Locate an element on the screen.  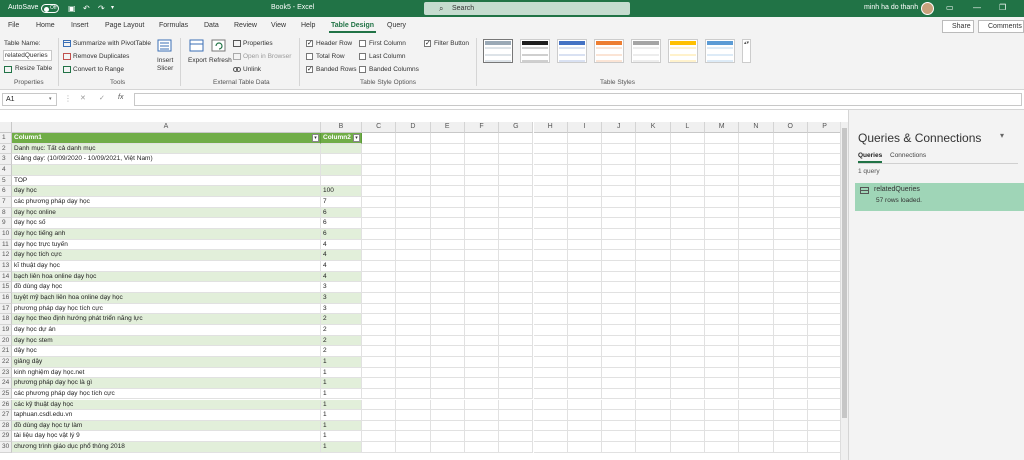
row-header: 14 is located at coordinates (6, 277).